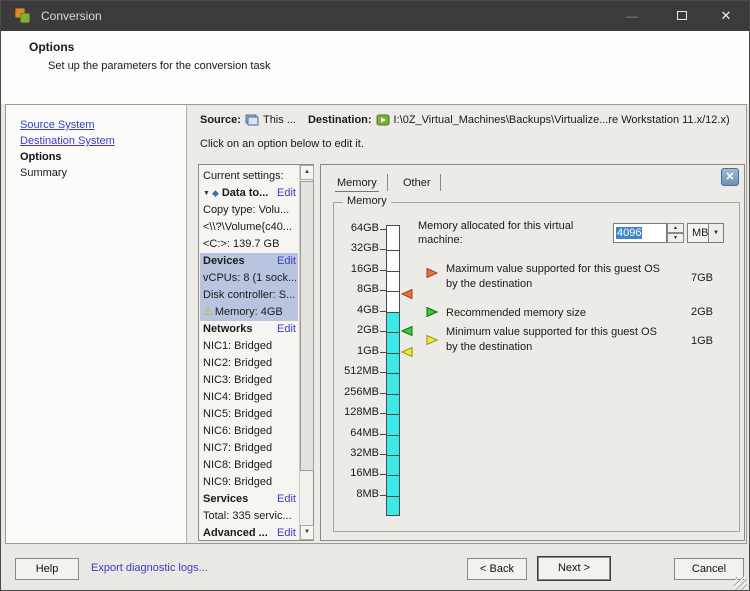  I want to click on memory-group-label: Memory, so click(367, 201).